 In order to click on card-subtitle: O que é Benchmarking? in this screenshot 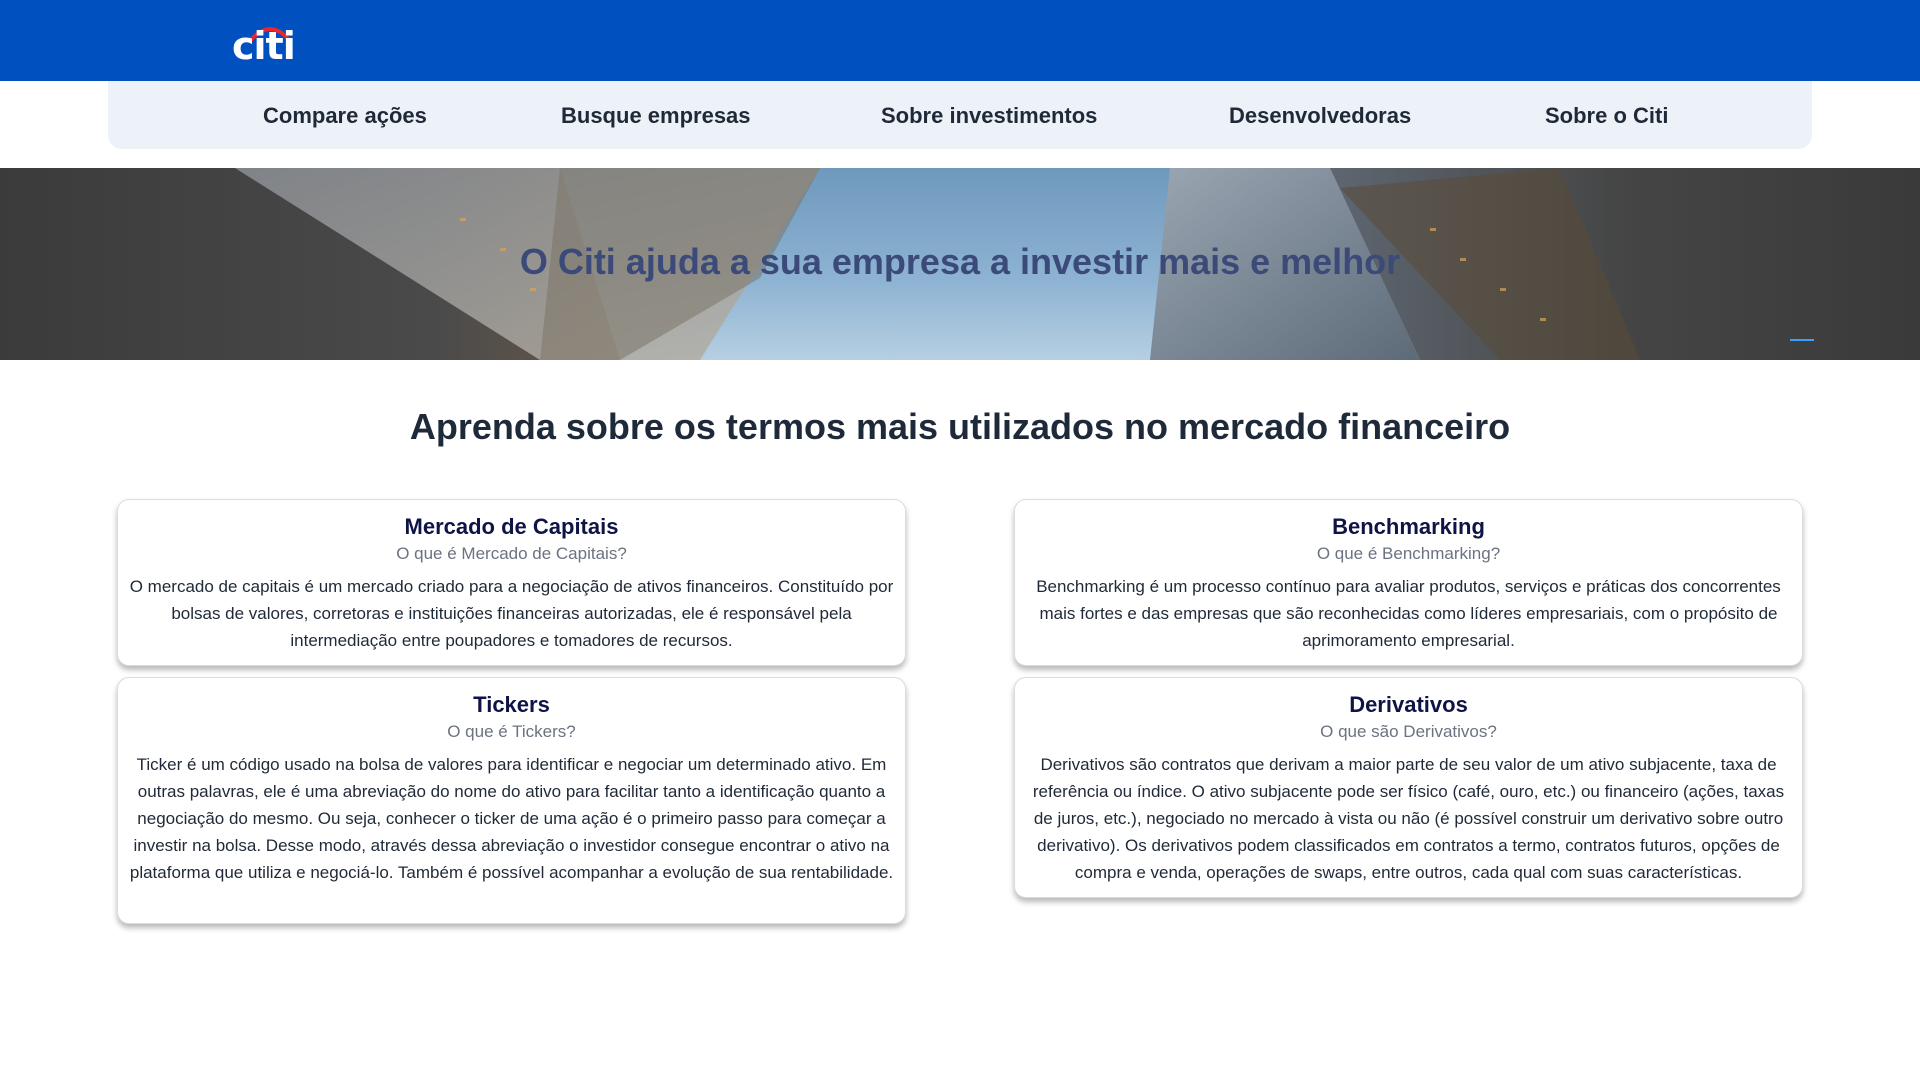, I will do `click(1408, 553)`.